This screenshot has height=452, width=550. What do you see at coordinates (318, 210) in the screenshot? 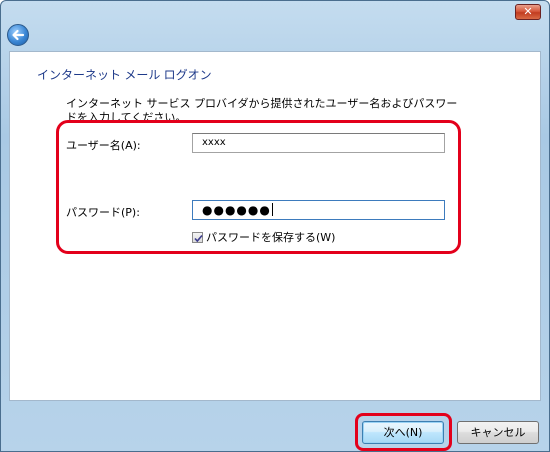
I see `password-field: ●●●●●●` at bounding box center [318, 210].